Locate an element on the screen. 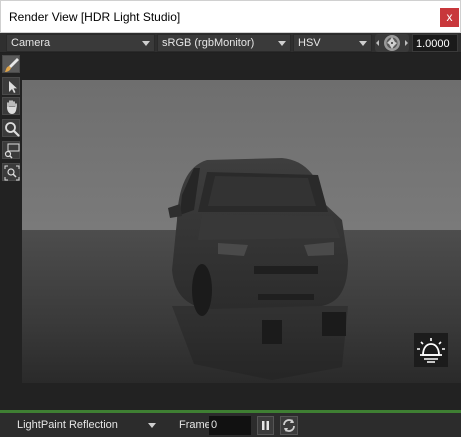  render-toolbar: Camera sRGB (rgbMonitor) HSV 1.0000 is located at coordinates (230, 43).